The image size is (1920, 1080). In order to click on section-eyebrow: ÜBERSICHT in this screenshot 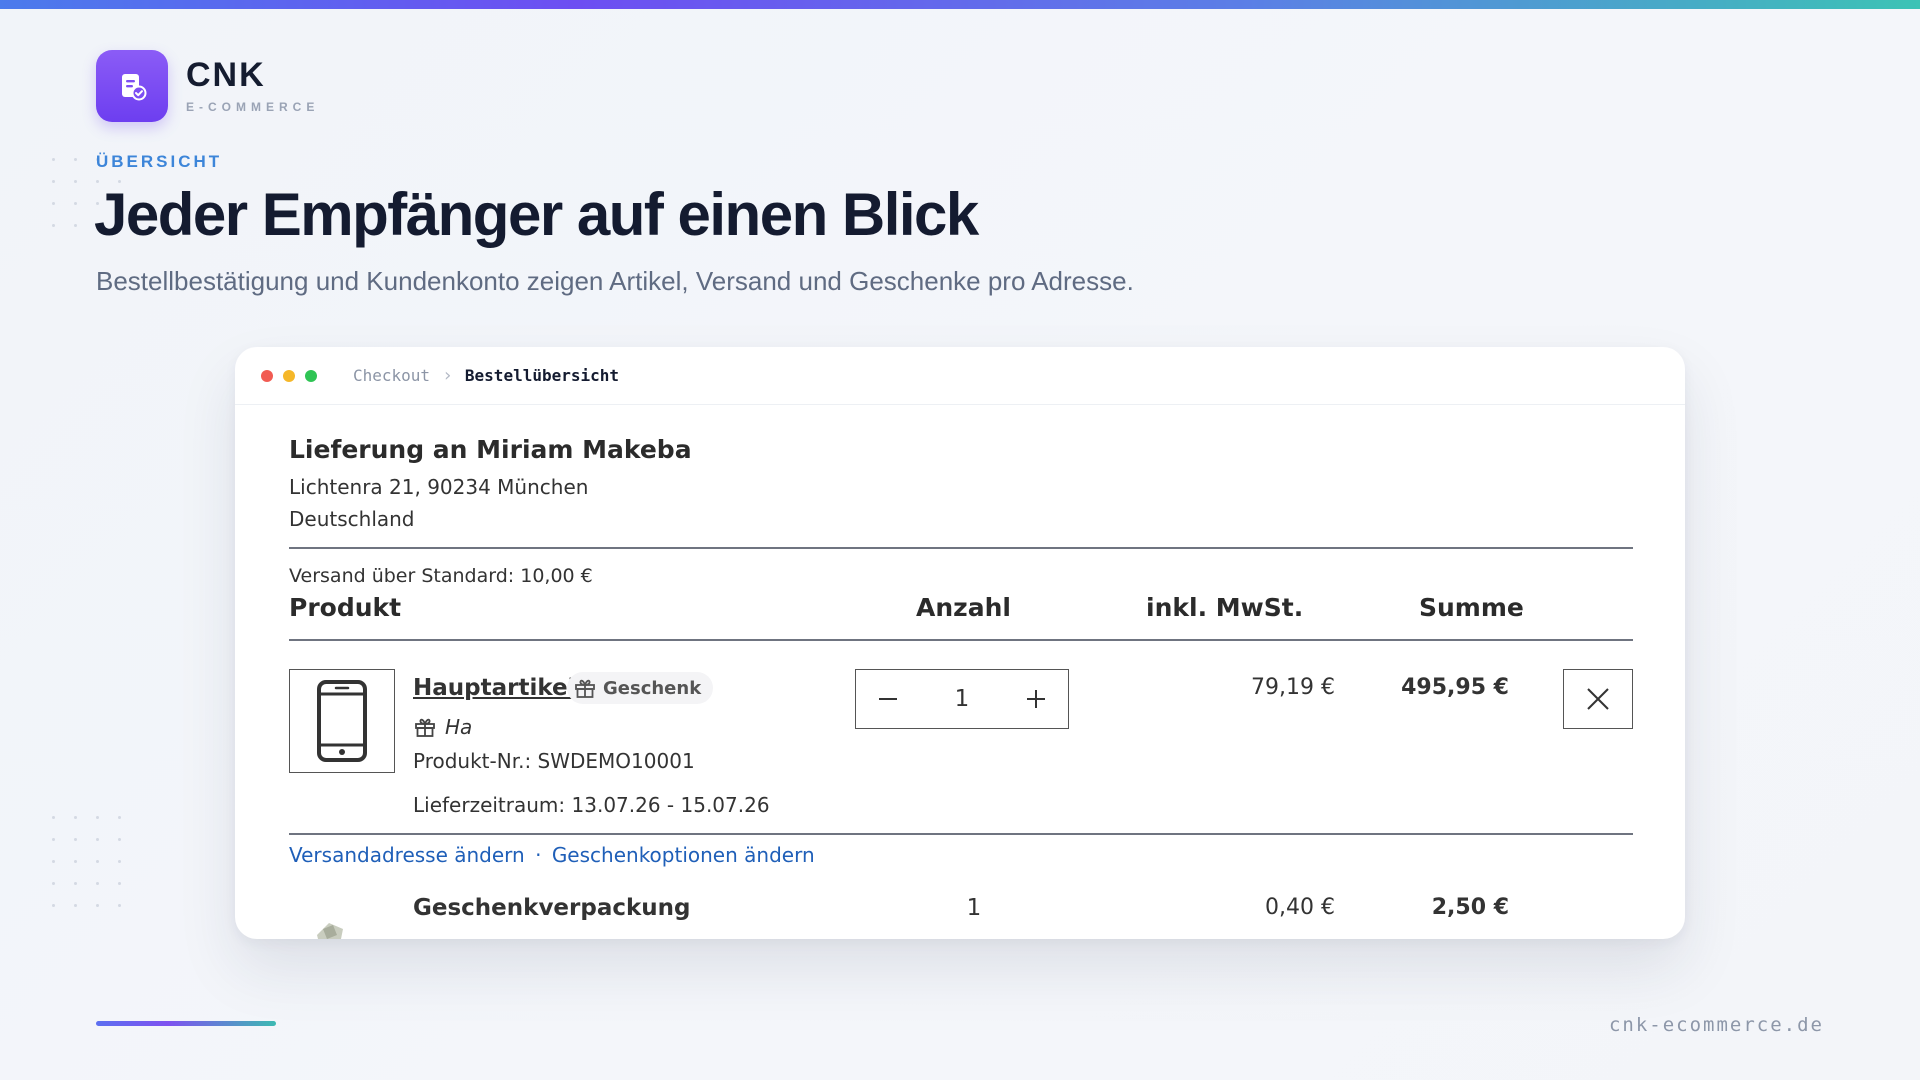, I will do `click(159, 161)`.